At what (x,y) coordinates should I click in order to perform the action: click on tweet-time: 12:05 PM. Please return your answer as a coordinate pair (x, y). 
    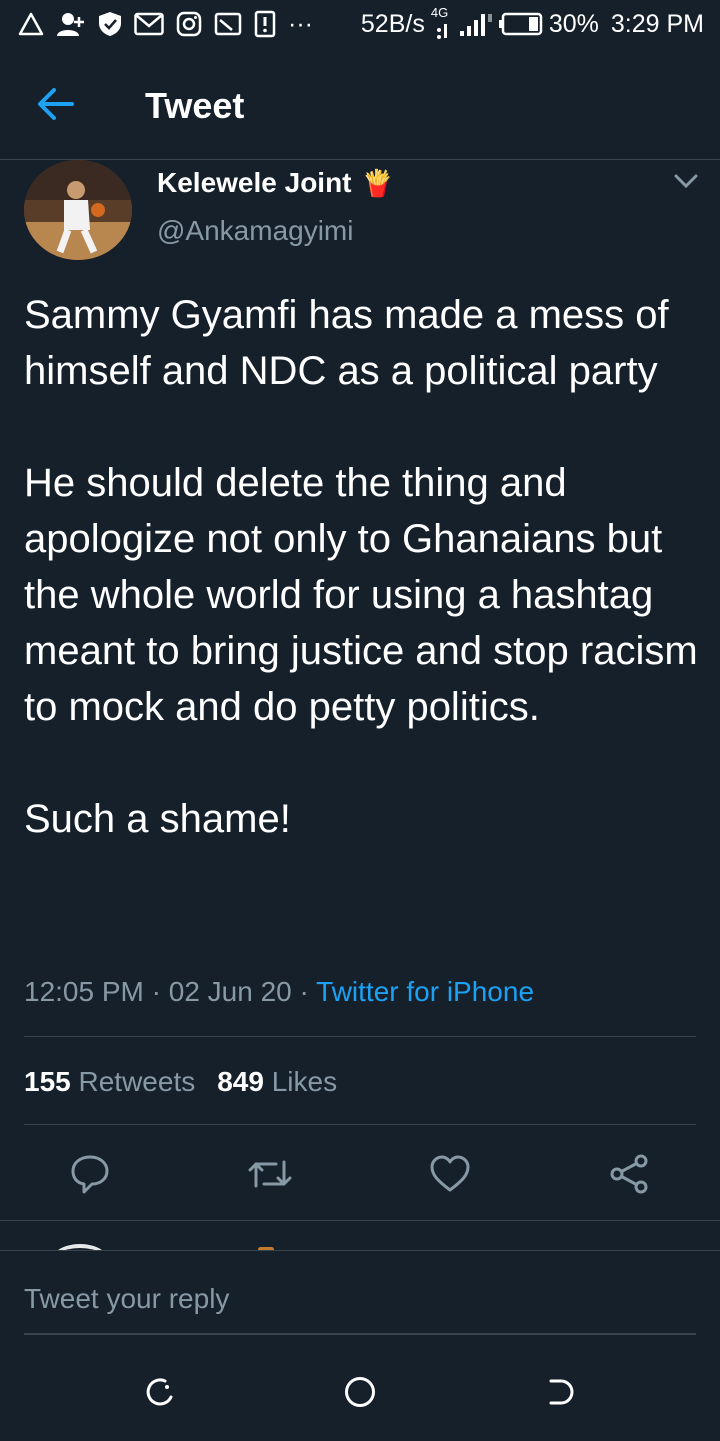
    Looking at the image, I should click on (84, 991).